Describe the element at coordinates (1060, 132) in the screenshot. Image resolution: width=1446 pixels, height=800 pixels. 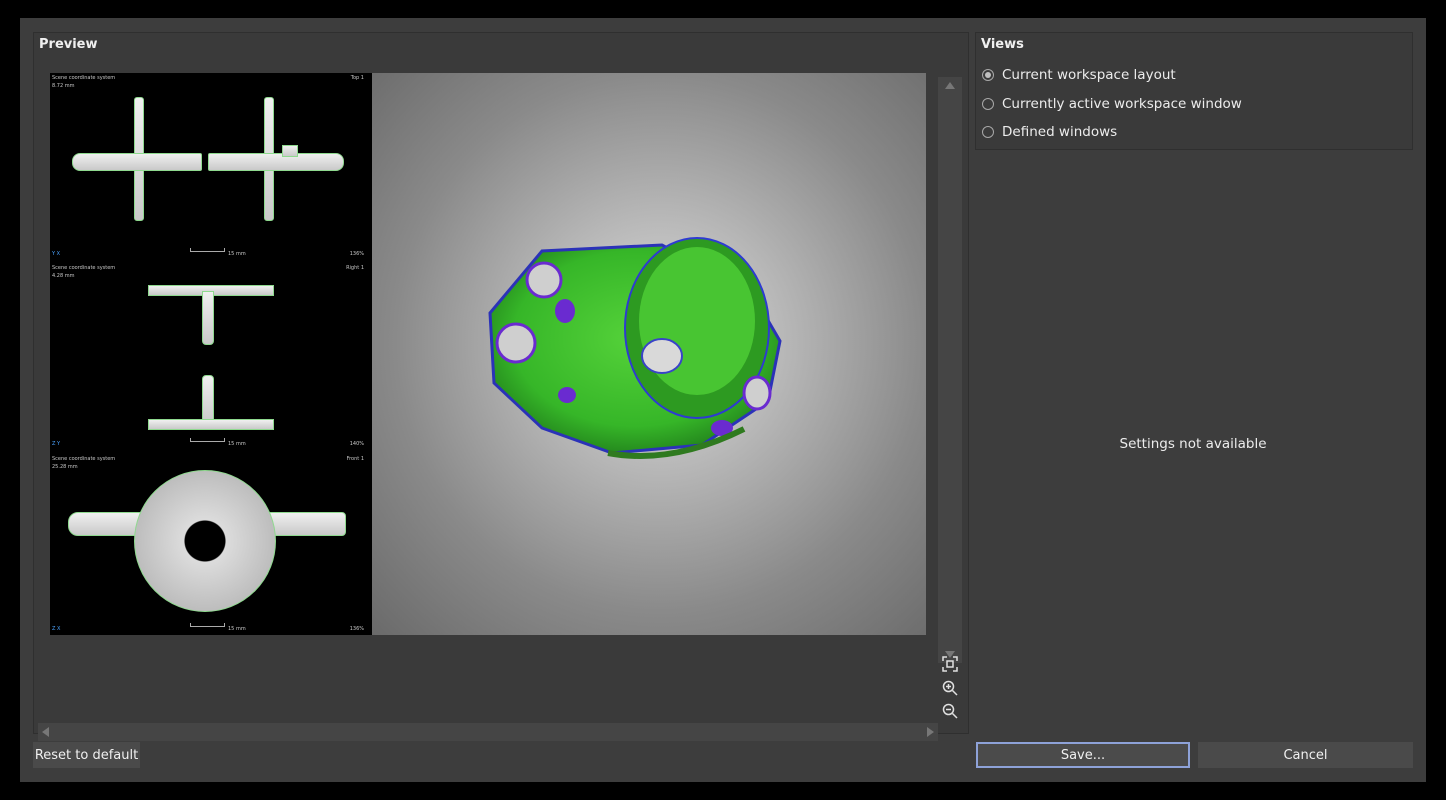
I see `radio-label: Defined windows` at that location.